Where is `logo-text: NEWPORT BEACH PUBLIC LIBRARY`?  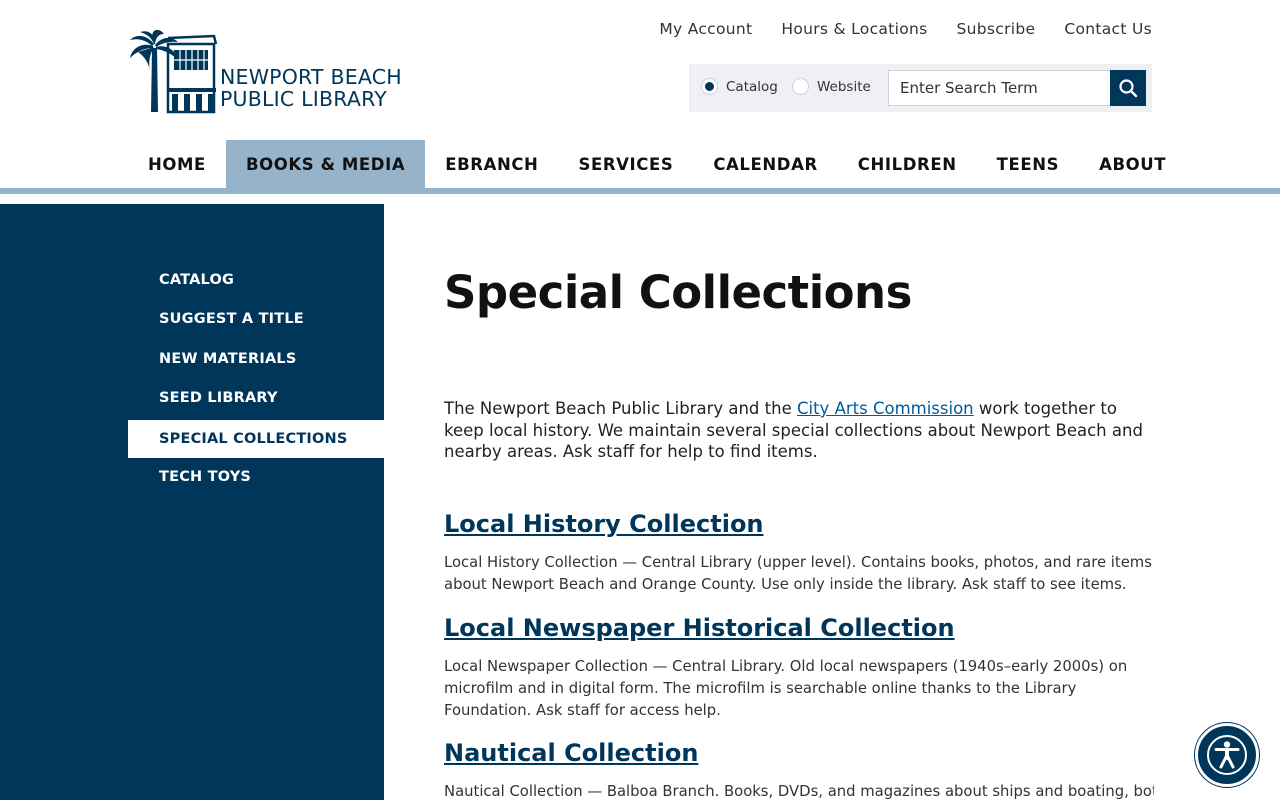
logo-text: NEWPORT BEACH PUBLIC LIBRARY is located at coordinates (311, 88).